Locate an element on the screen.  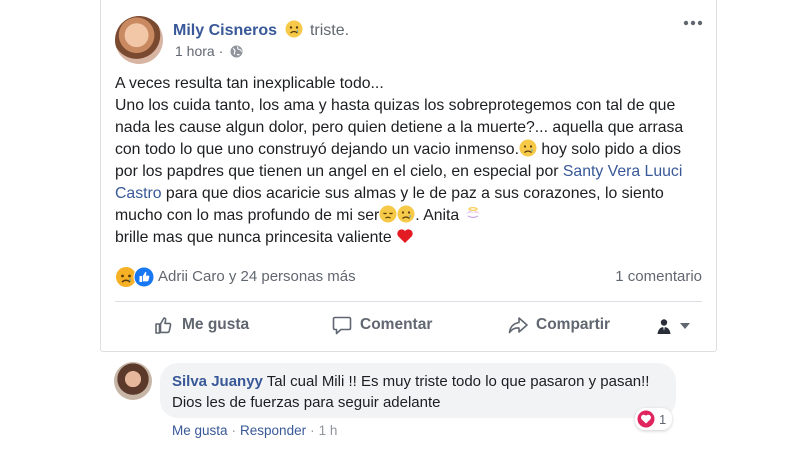
share-button: Compartir is located at coordinates (558, 325).